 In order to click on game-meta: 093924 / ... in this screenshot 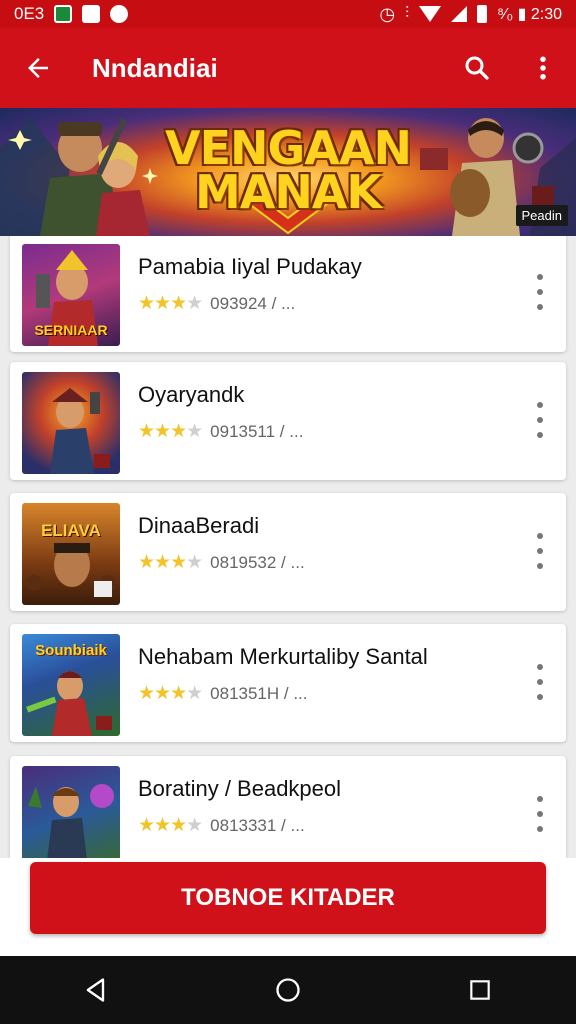, I will do `click(253, 303)`.